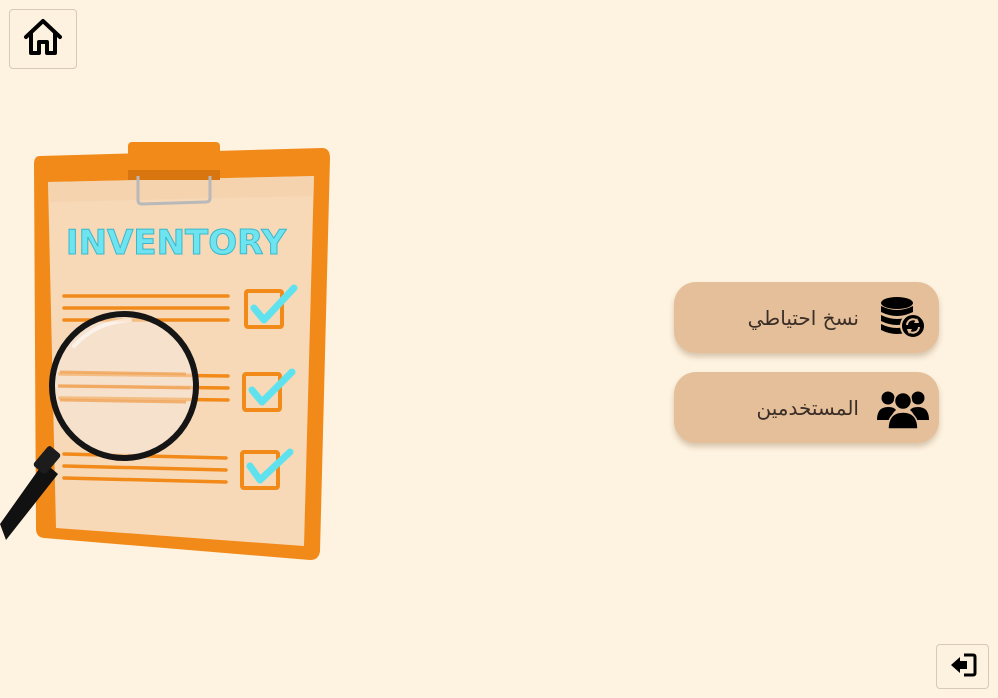  What do you see at coordinates (176, 243) in the screenshot?
I see `clipboard-title: INVENTORY` at bounding box center [176, 243].